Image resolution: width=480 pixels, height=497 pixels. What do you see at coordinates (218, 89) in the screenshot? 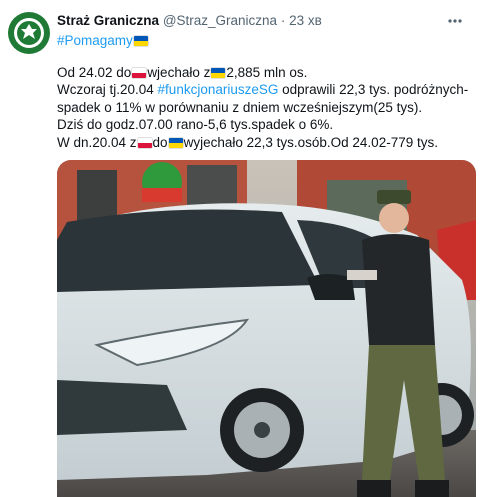
I see `hashtag-funkcjonariuszesg: #funkcjonariuszeSG` at bounding box center [218, 89].